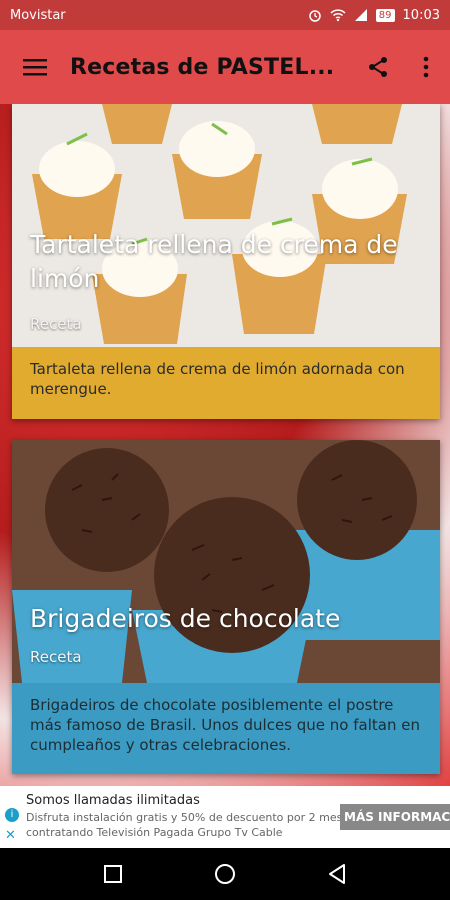 This screenshot has height=900, width=450. I want to click on menu-icon, so click(35, 67).